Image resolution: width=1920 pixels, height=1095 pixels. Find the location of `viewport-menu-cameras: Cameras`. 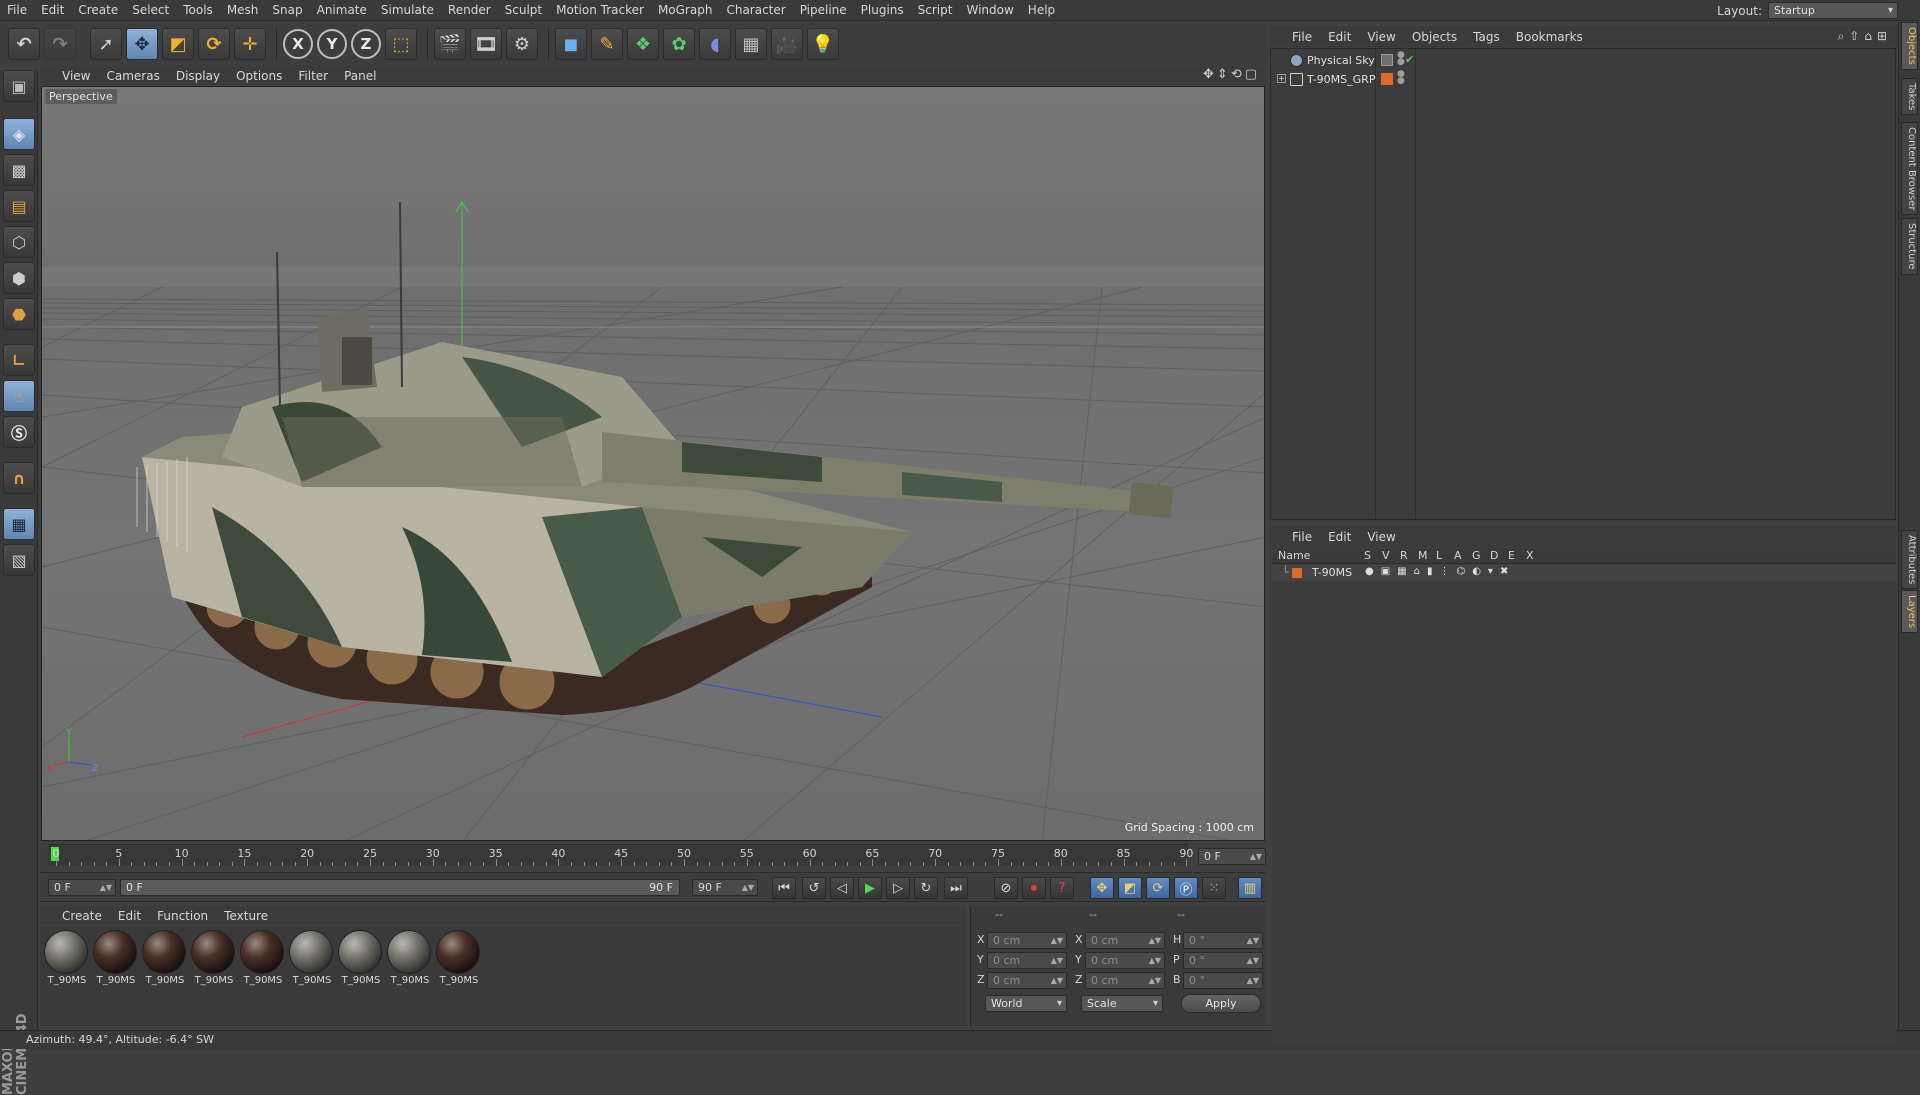

viewport-menu-cameras: Cameras is located at coordinates (132, 76).